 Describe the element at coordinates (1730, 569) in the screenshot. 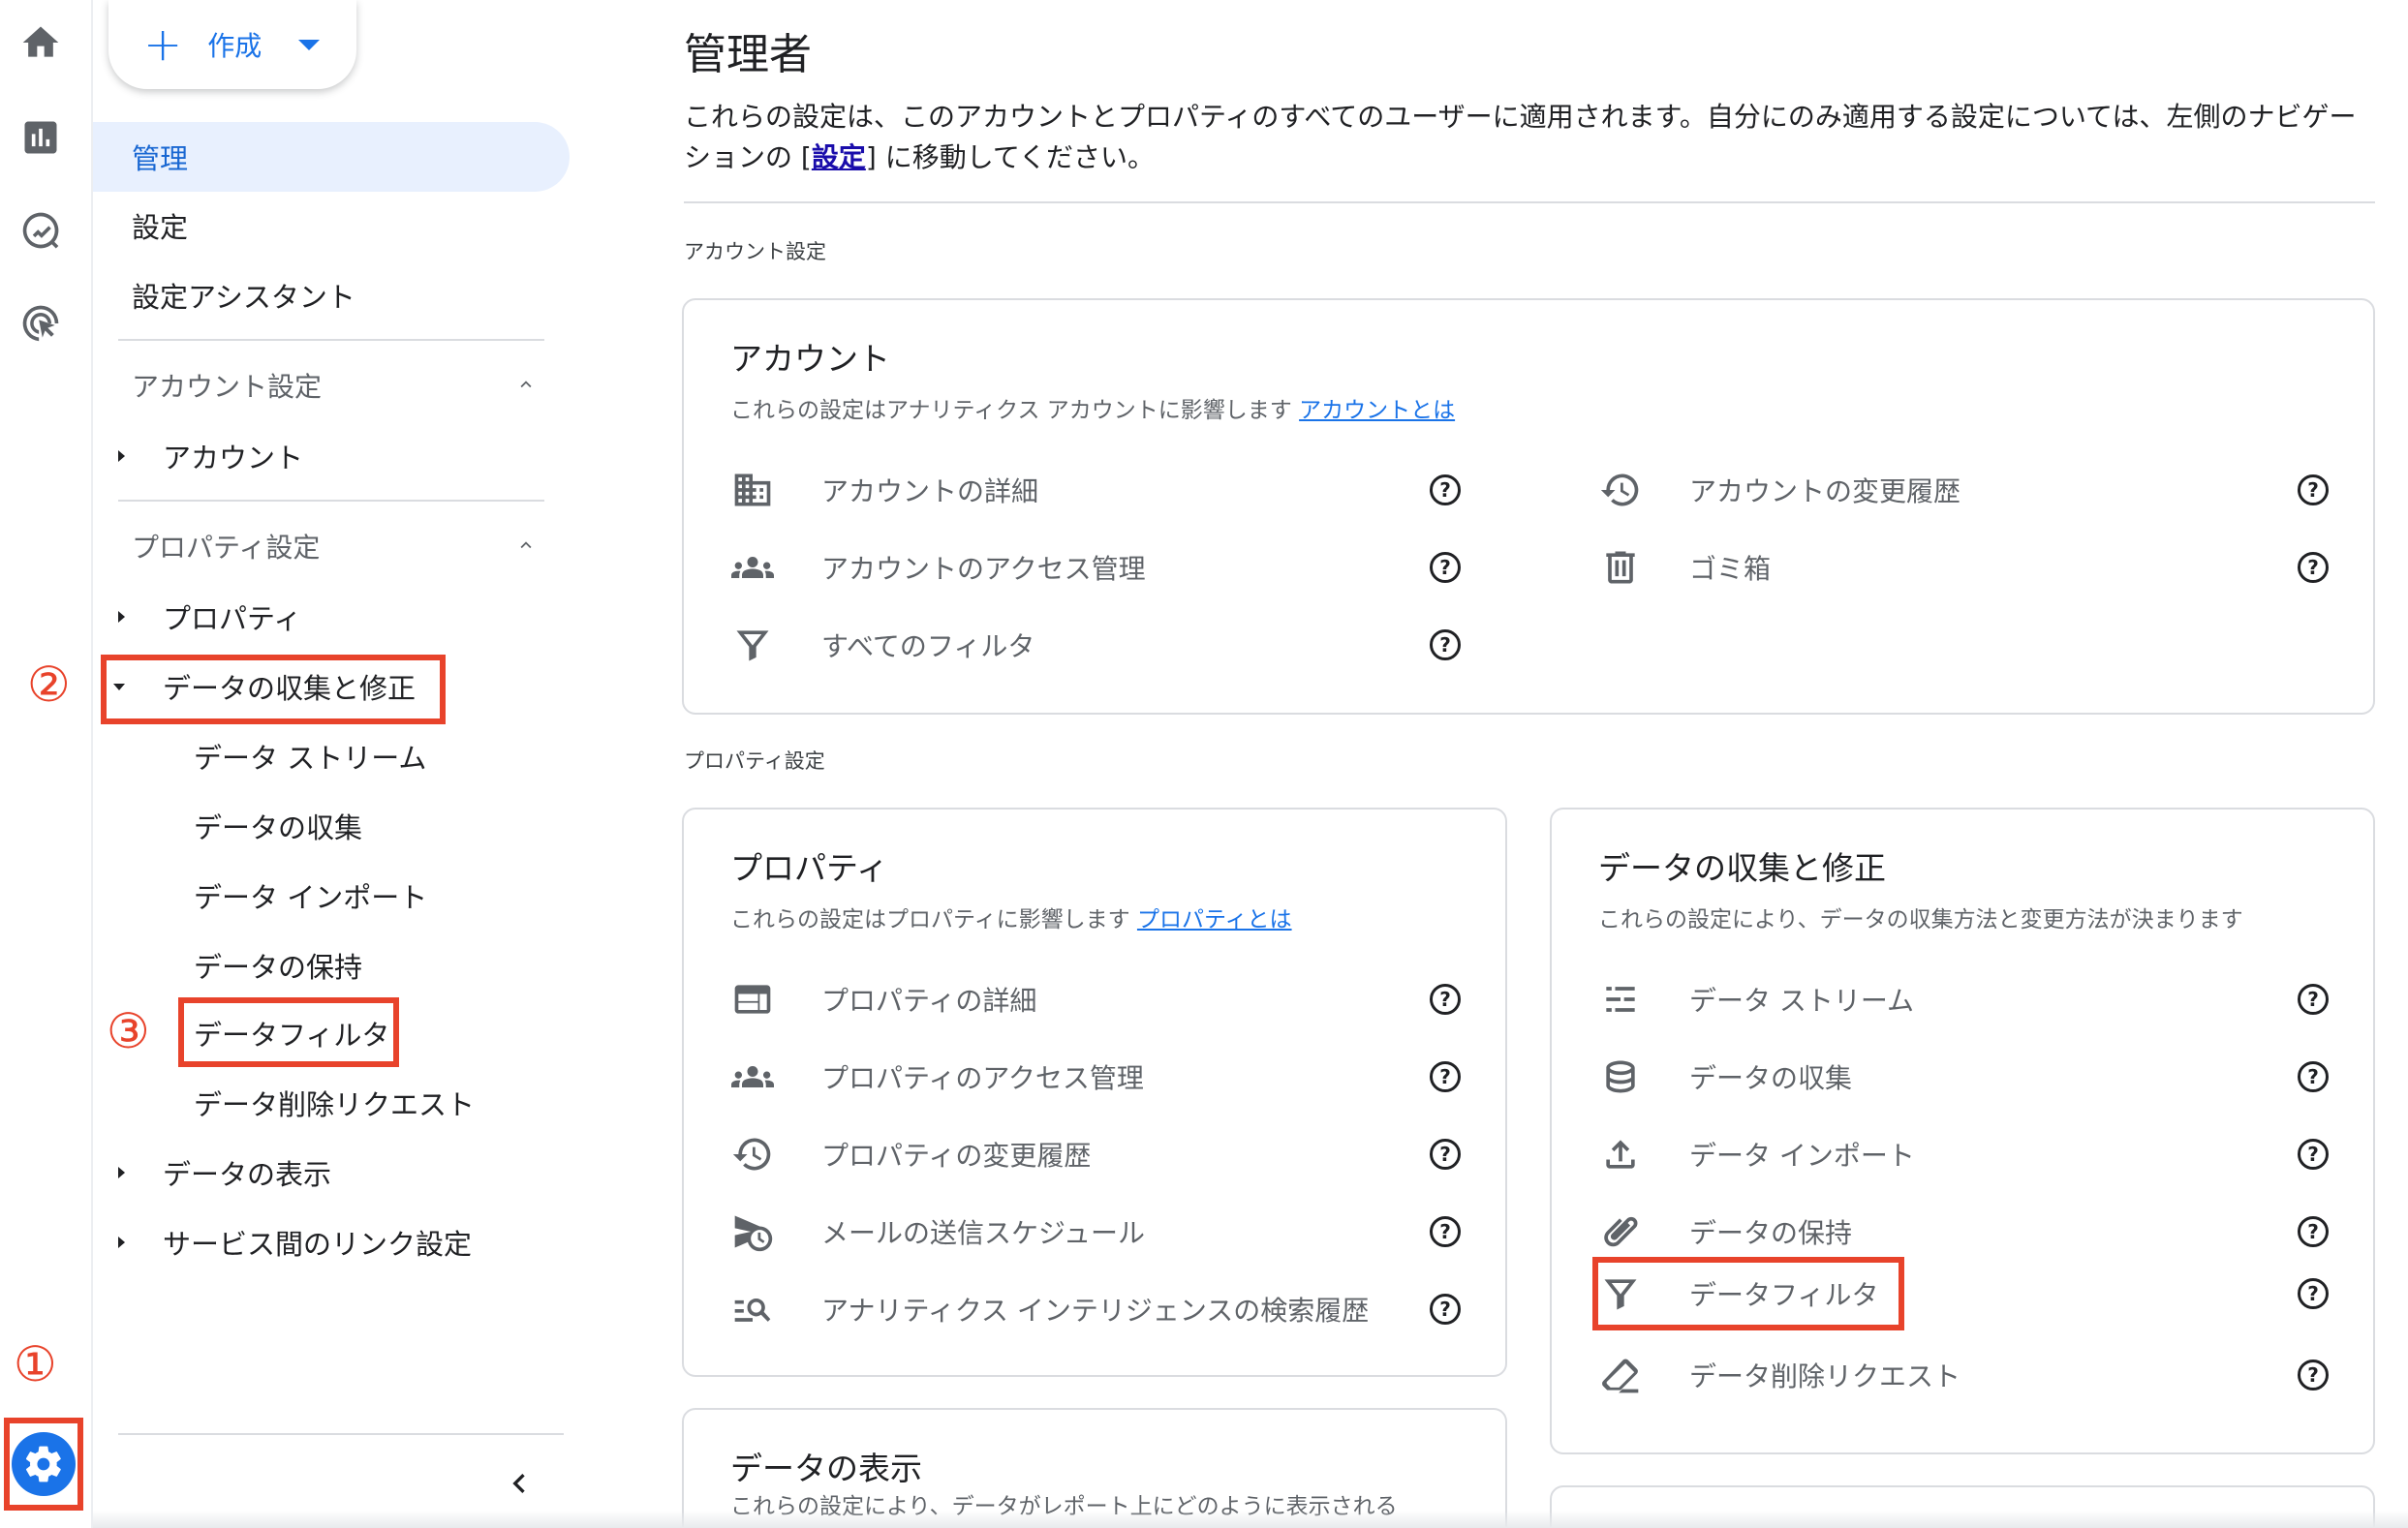

I see `row-label: ゴミ箱` at that location.